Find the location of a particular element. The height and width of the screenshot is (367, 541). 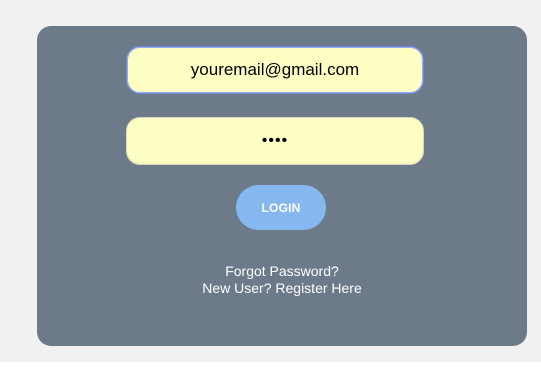

register-link: New User? Register Here is located at coordinates (282, 288).